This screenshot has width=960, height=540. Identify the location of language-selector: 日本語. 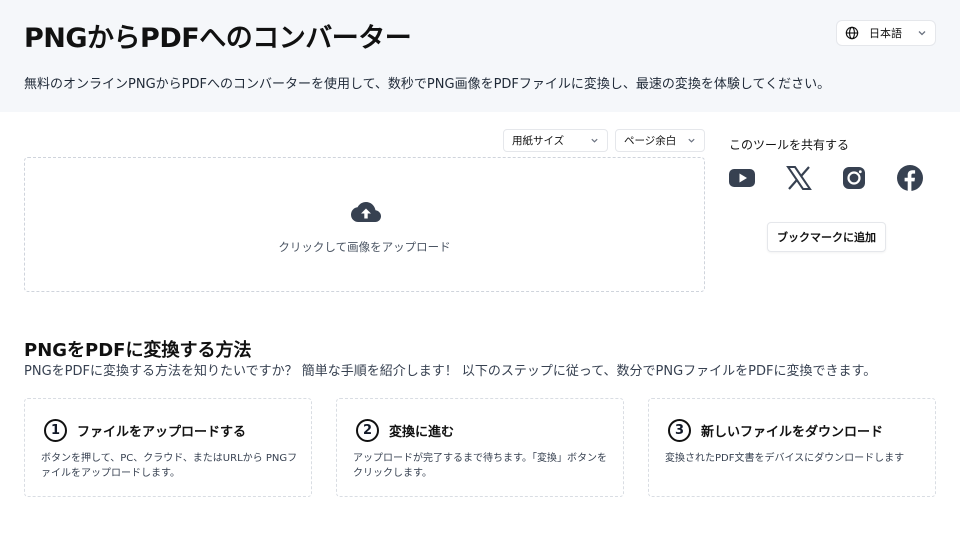
(886, 33).